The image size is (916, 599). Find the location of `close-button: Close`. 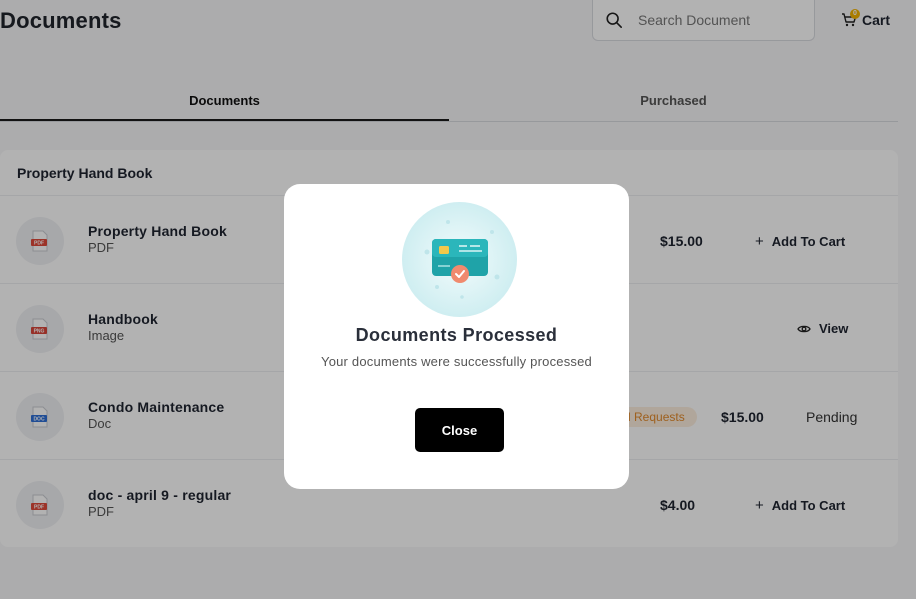

close-button: Close is located at coordinates (459, 430).